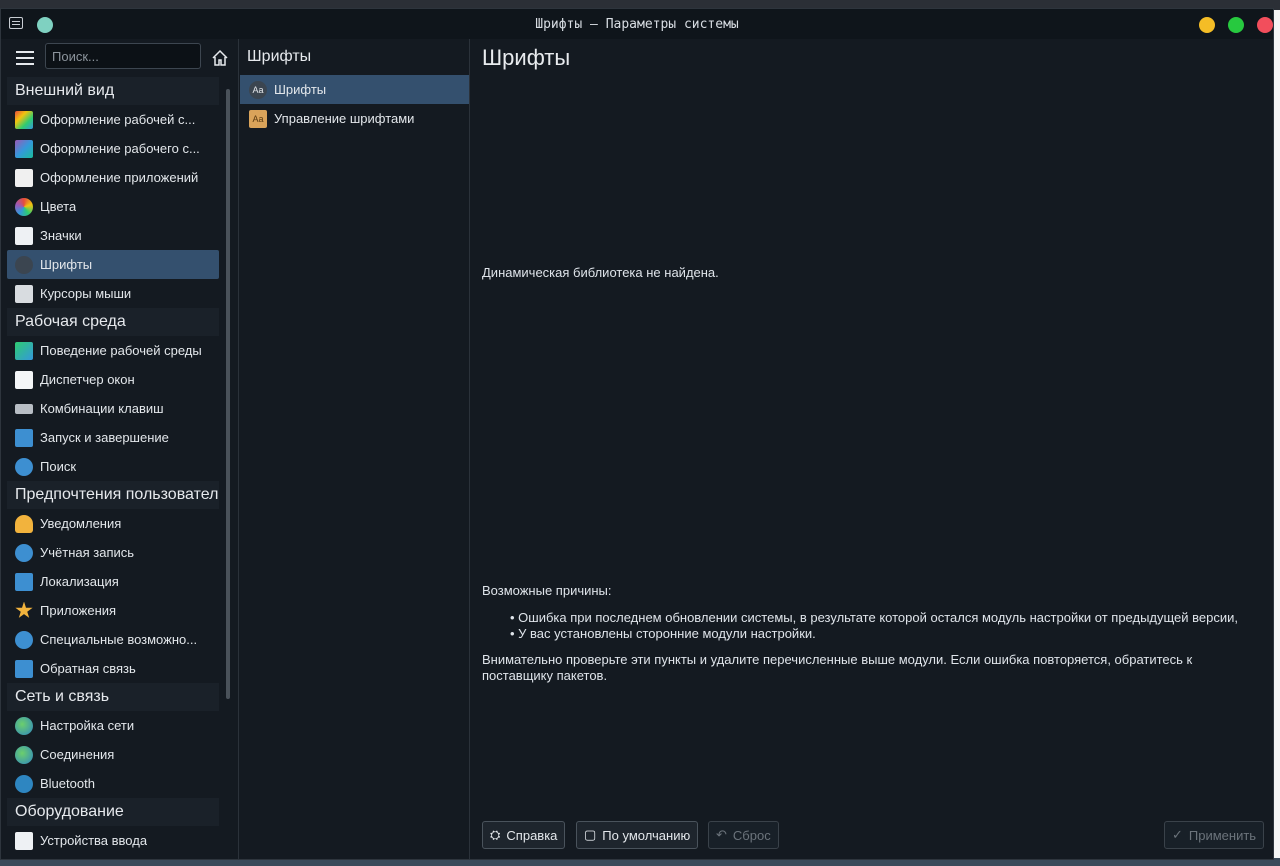  I want to click on module-item-font-management: Aa Управление шрифтами, so click(354, 118).